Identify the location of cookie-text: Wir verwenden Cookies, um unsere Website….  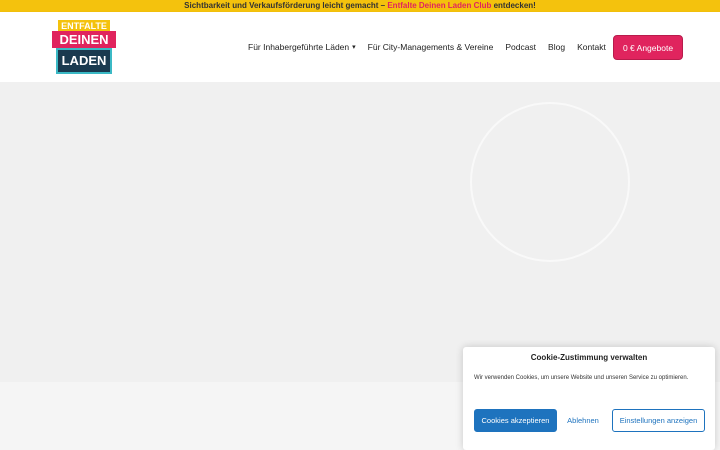
(581, 378).